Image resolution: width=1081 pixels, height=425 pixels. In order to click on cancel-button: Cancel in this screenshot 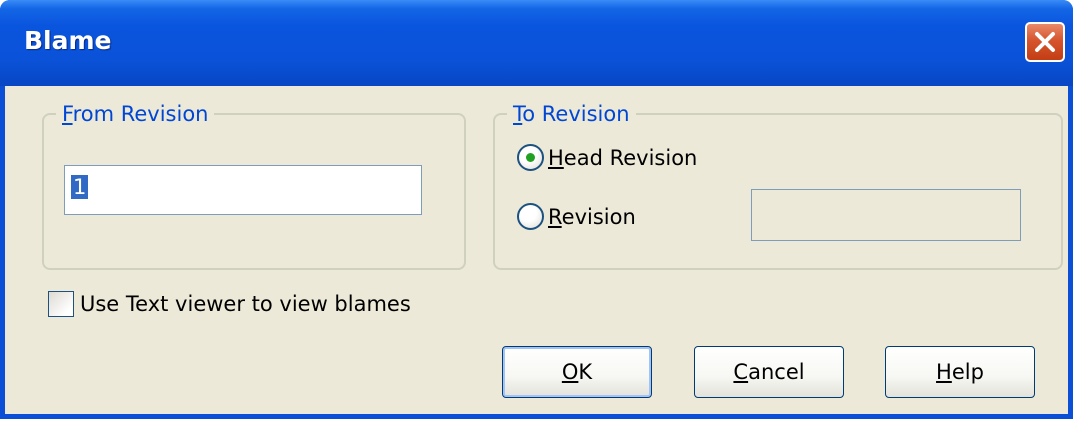, I will do `click(769, 372)`.